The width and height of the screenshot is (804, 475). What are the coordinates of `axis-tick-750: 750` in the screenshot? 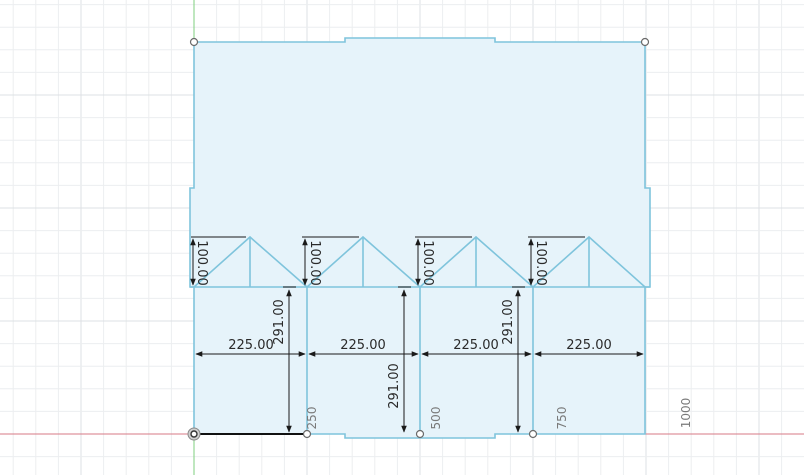 It's located at (562, 418).